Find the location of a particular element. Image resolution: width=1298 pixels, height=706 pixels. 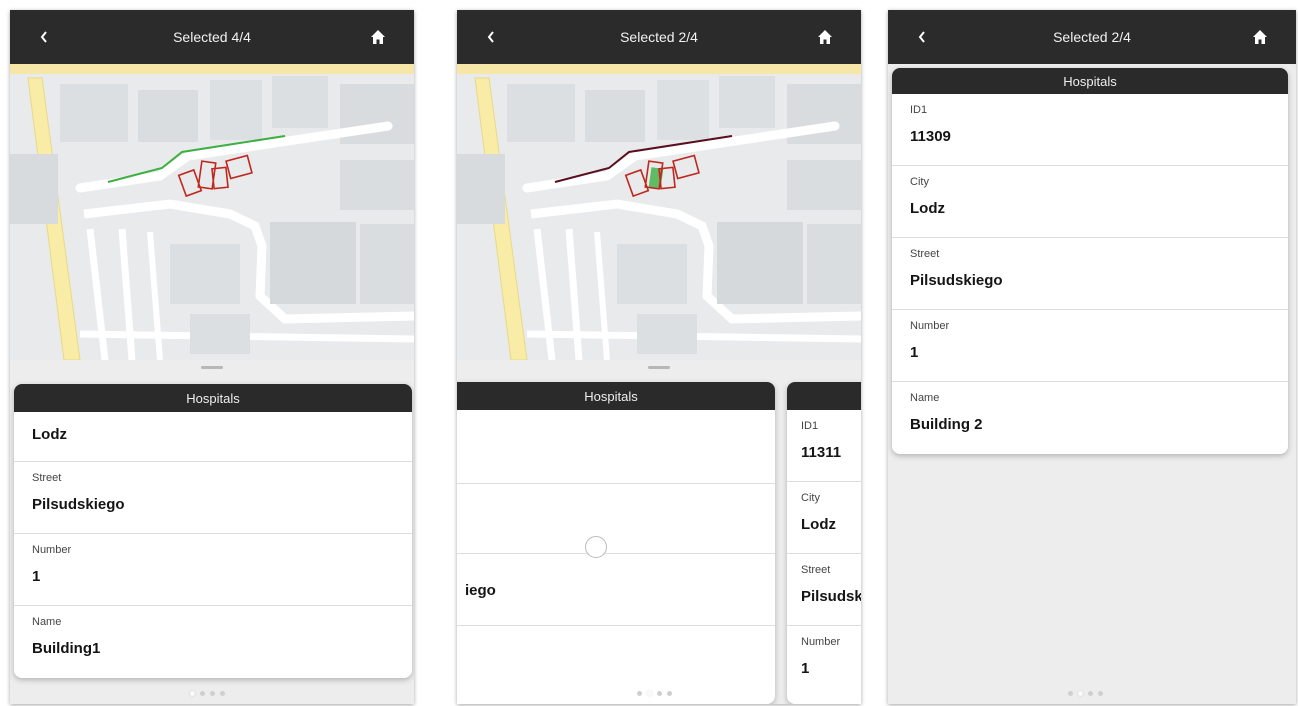

page-title: Selected 4/4 is located at coordinates (212, 37).